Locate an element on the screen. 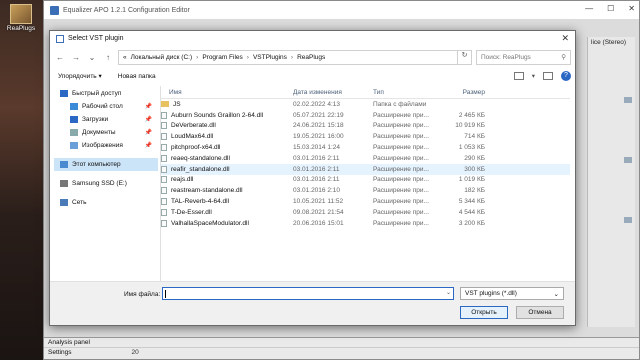 The image size is (640, 360). documents-icon is located at coordinates (74, 132).